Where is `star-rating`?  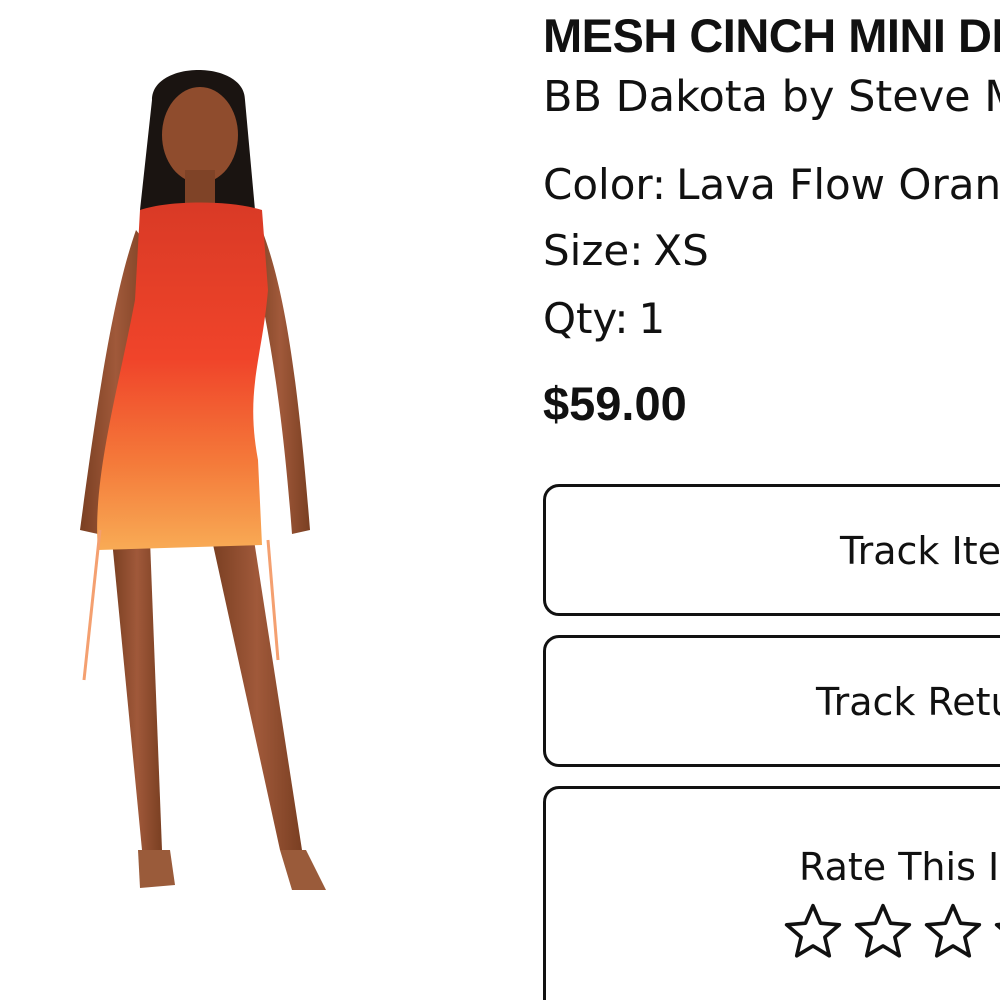 star-rating is located at coordinates (891, 932).